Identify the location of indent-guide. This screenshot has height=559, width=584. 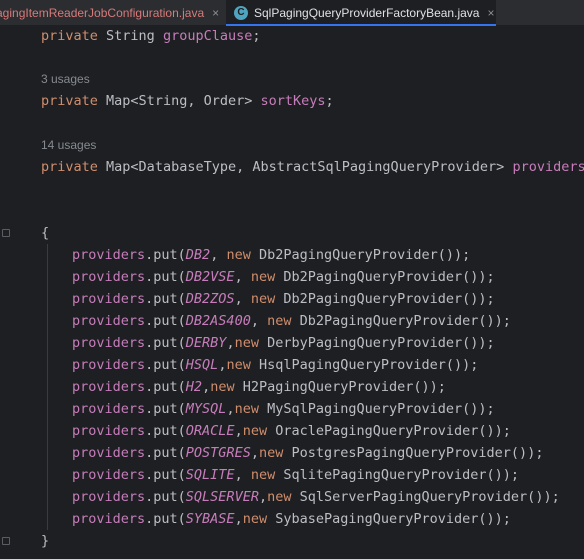
(47, 387).